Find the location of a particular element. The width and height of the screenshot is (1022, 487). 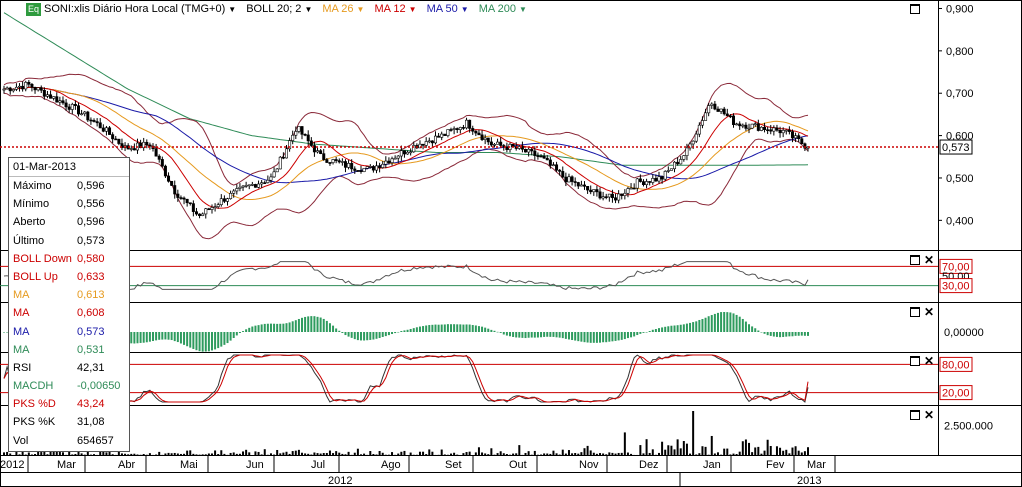

volume-pane-maximize-icon is located at coordinates (915, 415).